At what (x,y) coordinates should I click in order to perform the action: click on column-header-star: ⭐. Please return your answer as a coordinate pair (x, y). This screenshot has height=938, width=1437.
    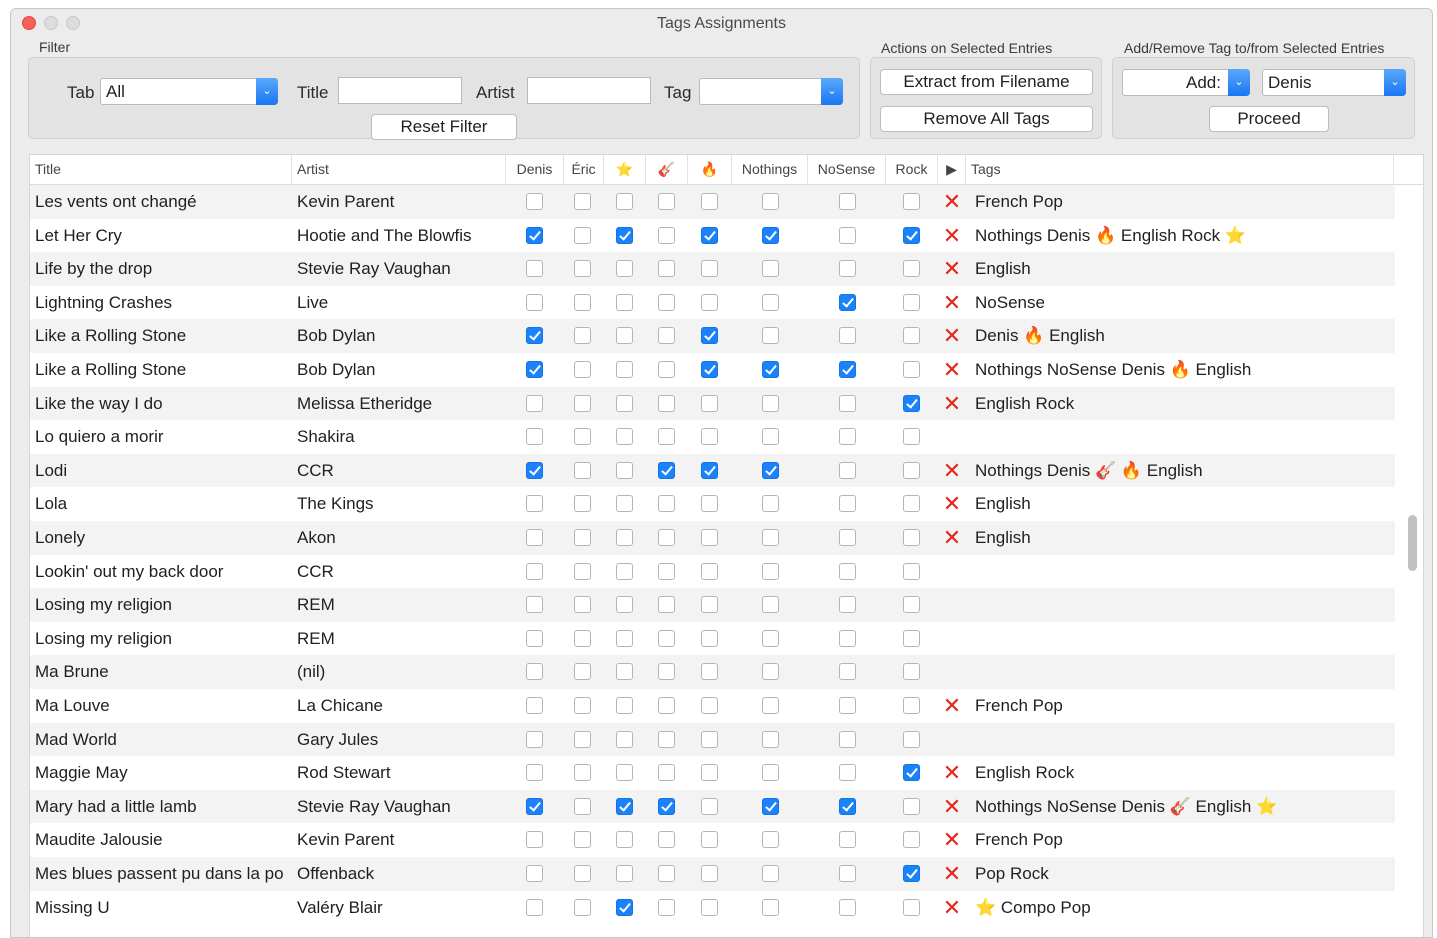
    Looking at the image, I should click on (625, 170).